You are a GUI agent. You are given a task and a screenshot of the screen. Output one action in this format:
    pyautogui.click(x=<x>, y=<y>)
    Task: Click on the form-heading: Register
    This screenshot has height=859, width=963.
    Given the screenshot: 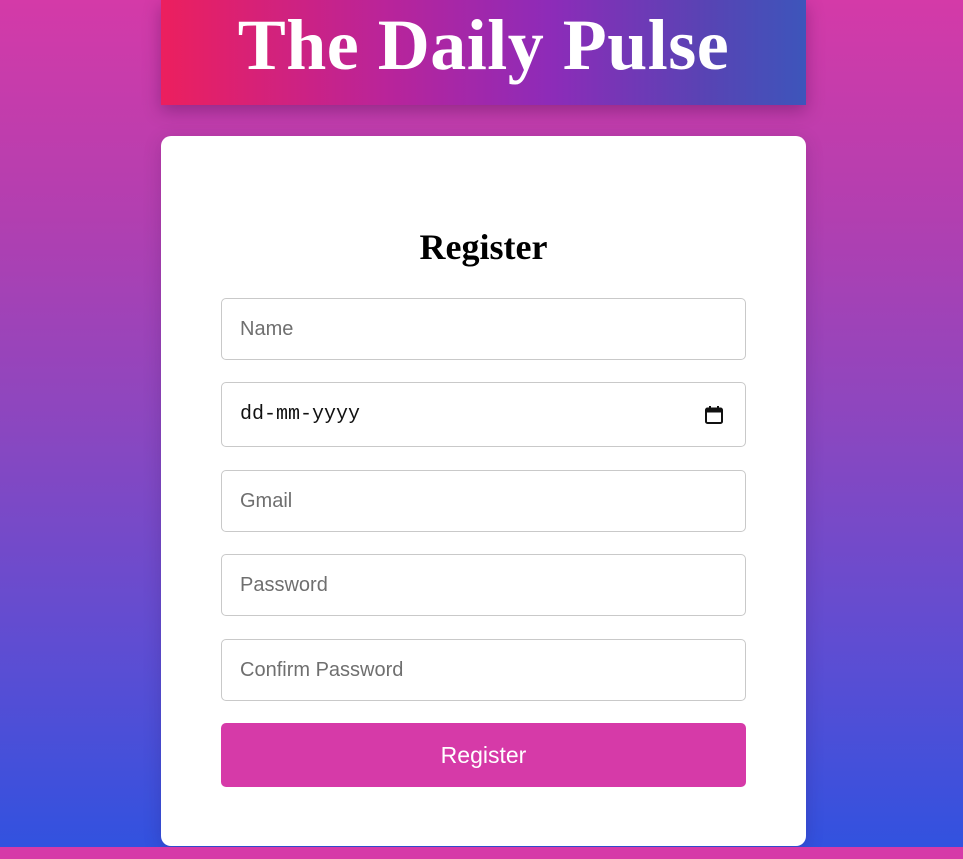 What is the action you would take?
    pyautogui.click(x=483, y=247)
    